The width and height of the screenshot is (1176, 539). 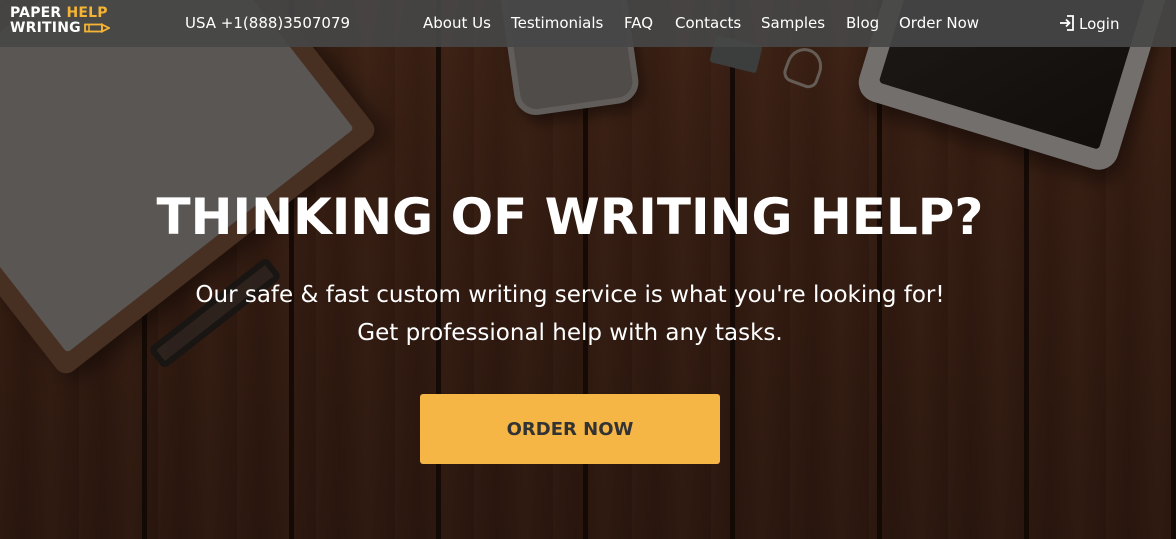 What do you see at coordinates (87, 13) in the screenshot?
I see `logo-text-help: HELP` at bounding box center [87, 13].